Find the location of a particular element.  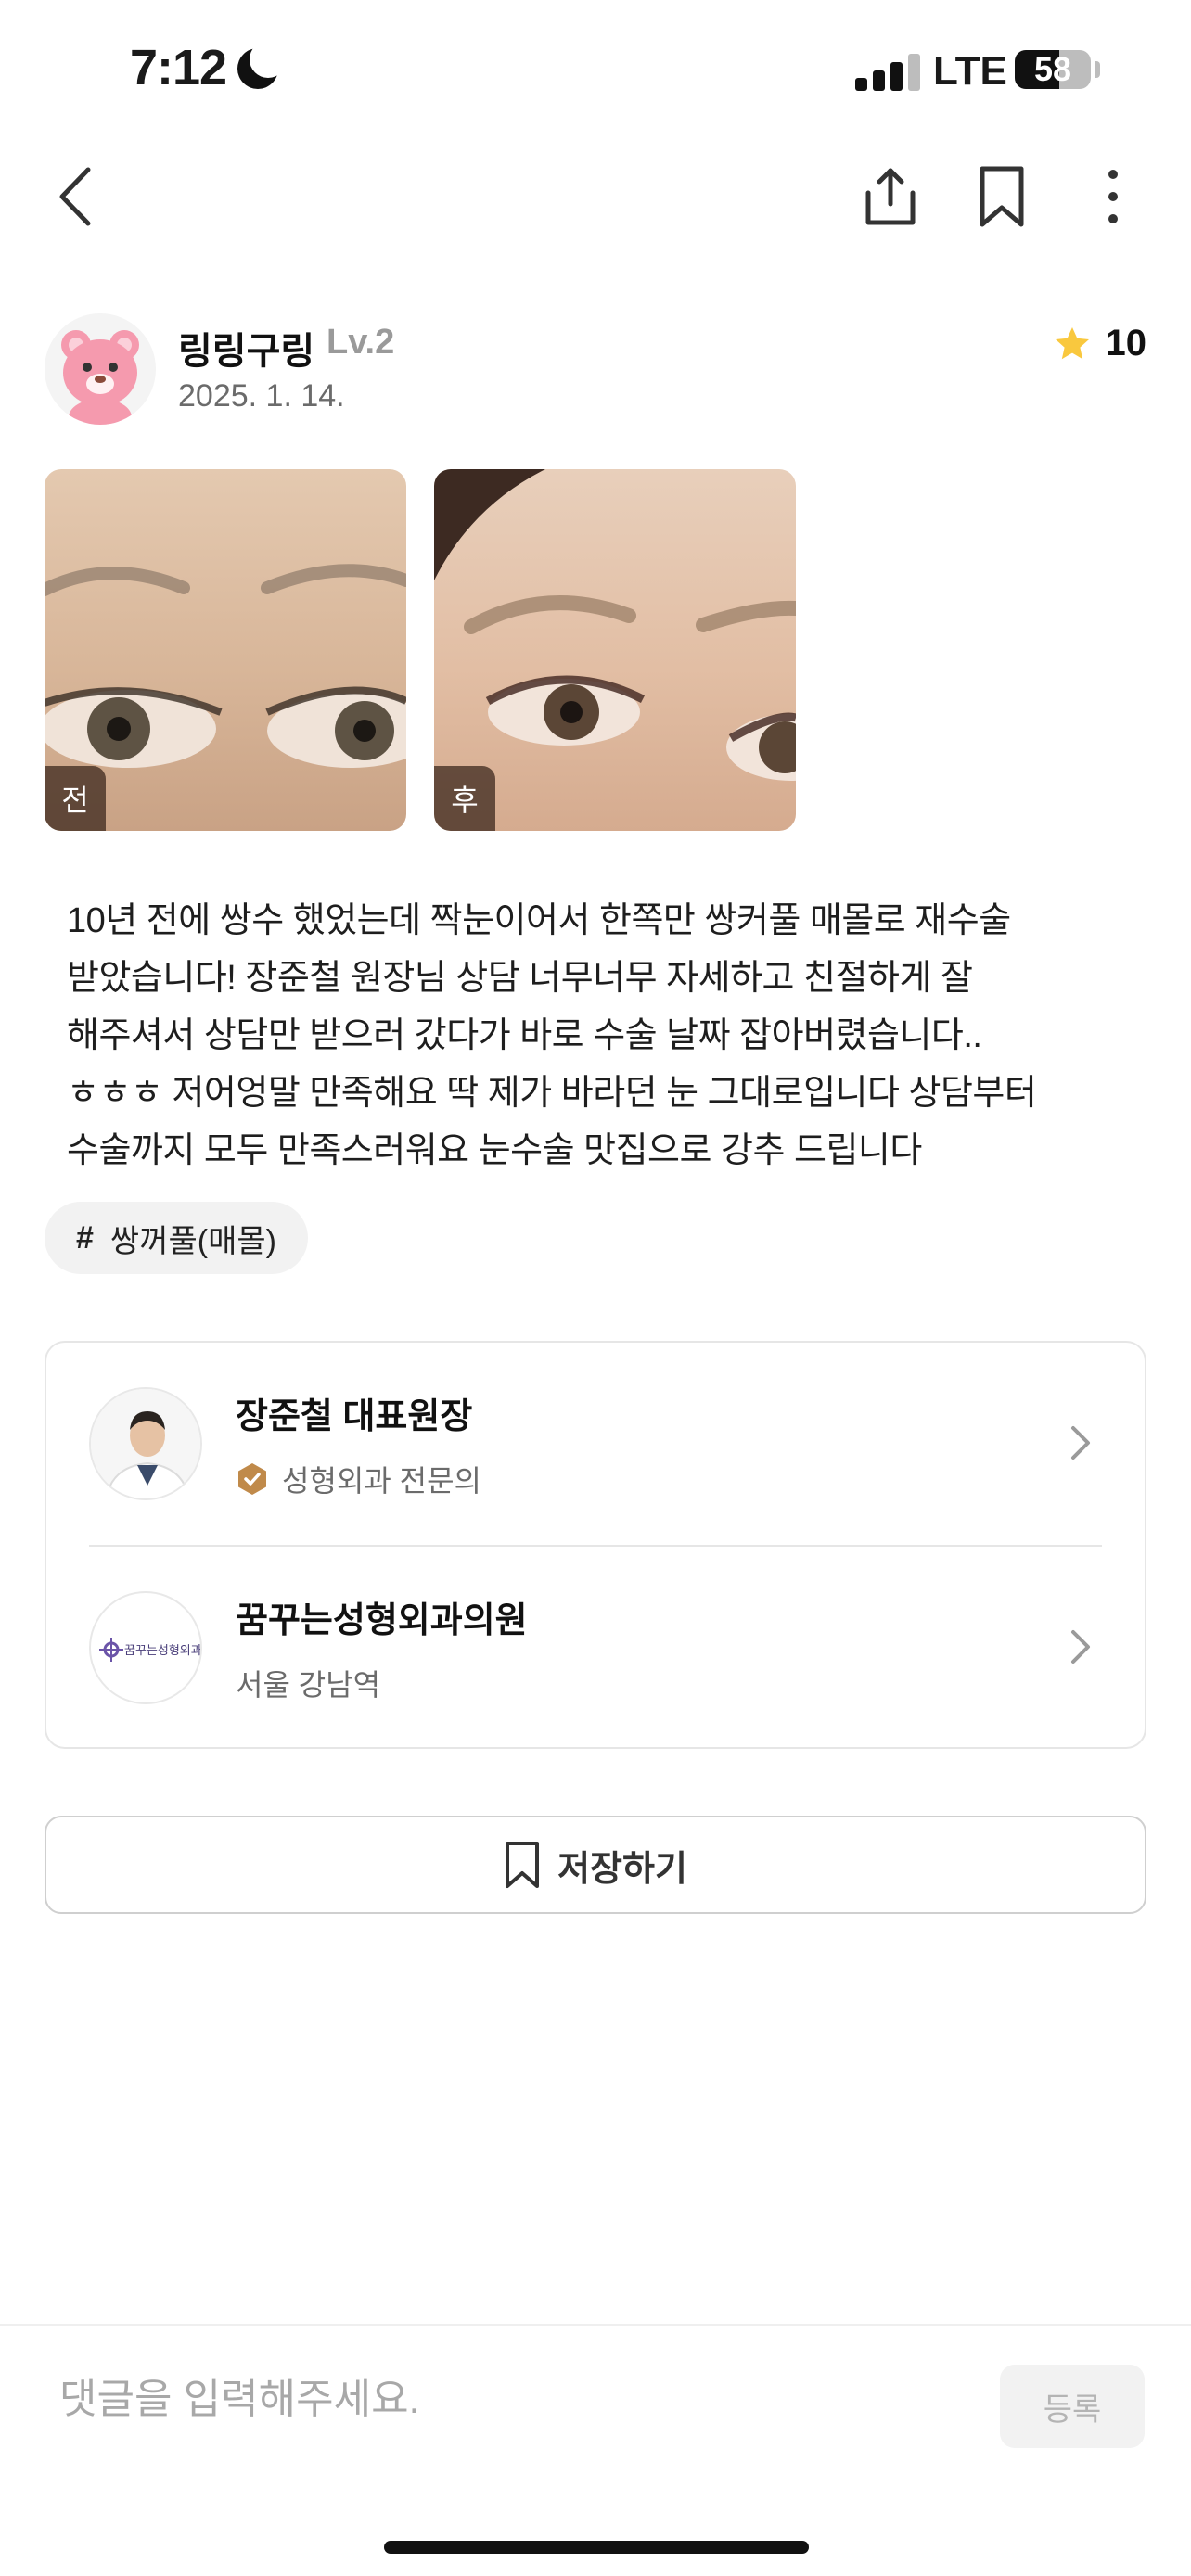

bookmark-button is located at coordinates (1002, 197).